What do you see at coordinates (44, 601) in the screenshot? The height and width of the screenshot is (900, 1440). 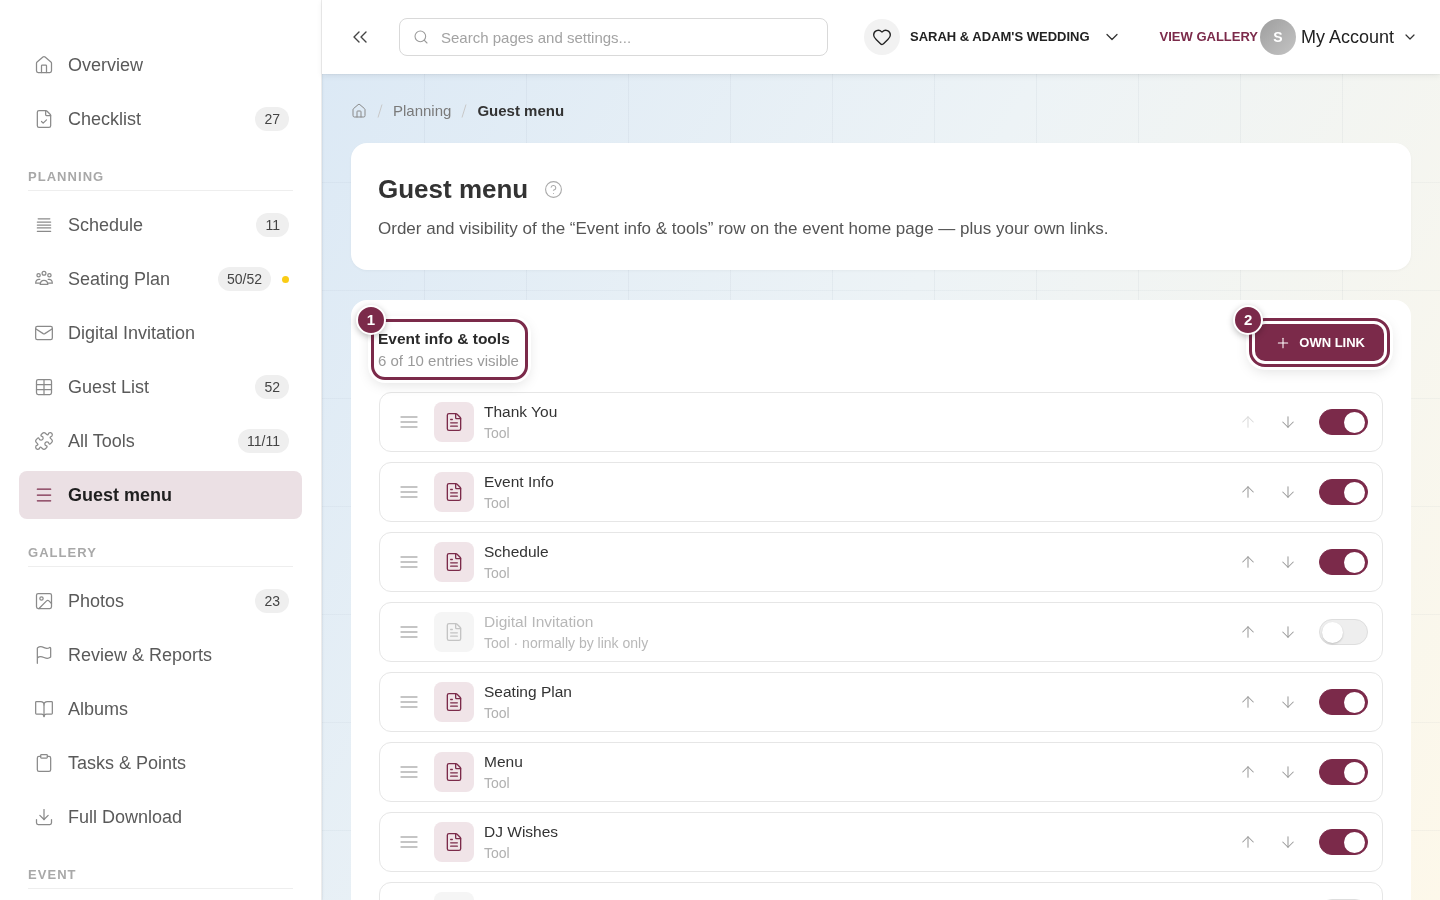 I see `image-icon` at bounding box center [44, 601].